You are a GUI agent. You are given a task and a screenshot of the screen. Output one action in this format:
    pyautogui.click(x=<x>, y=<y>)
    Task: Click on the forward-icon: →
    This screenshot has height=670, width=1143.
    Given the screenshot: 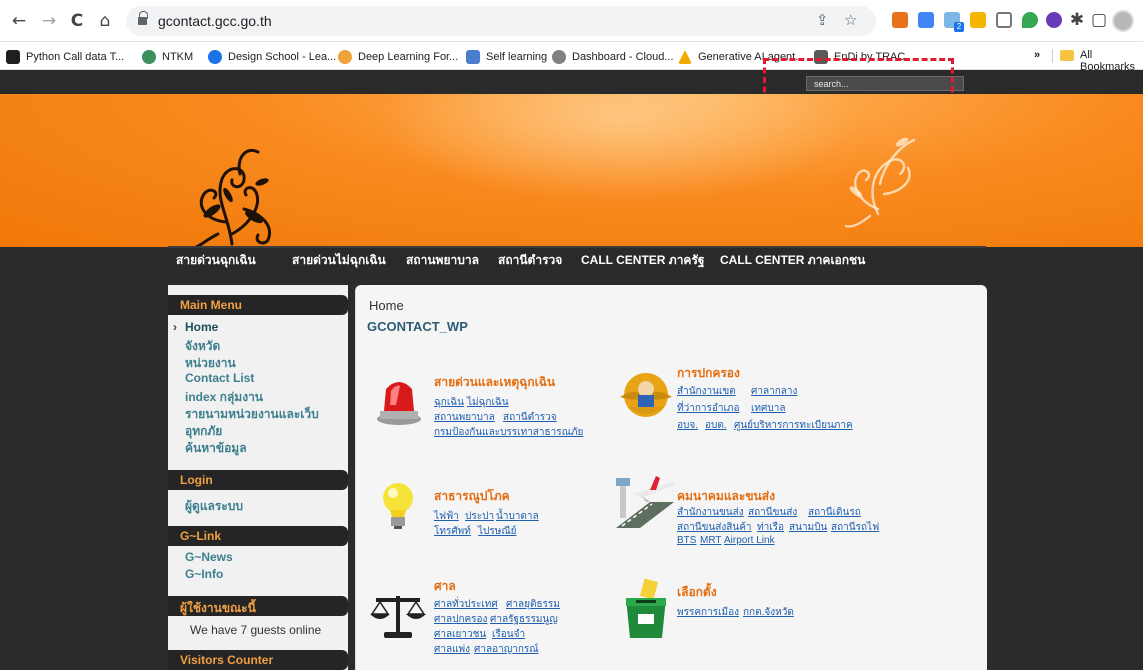 What is the action you would take?
    pyautogui.click(x=49, y=21)
    